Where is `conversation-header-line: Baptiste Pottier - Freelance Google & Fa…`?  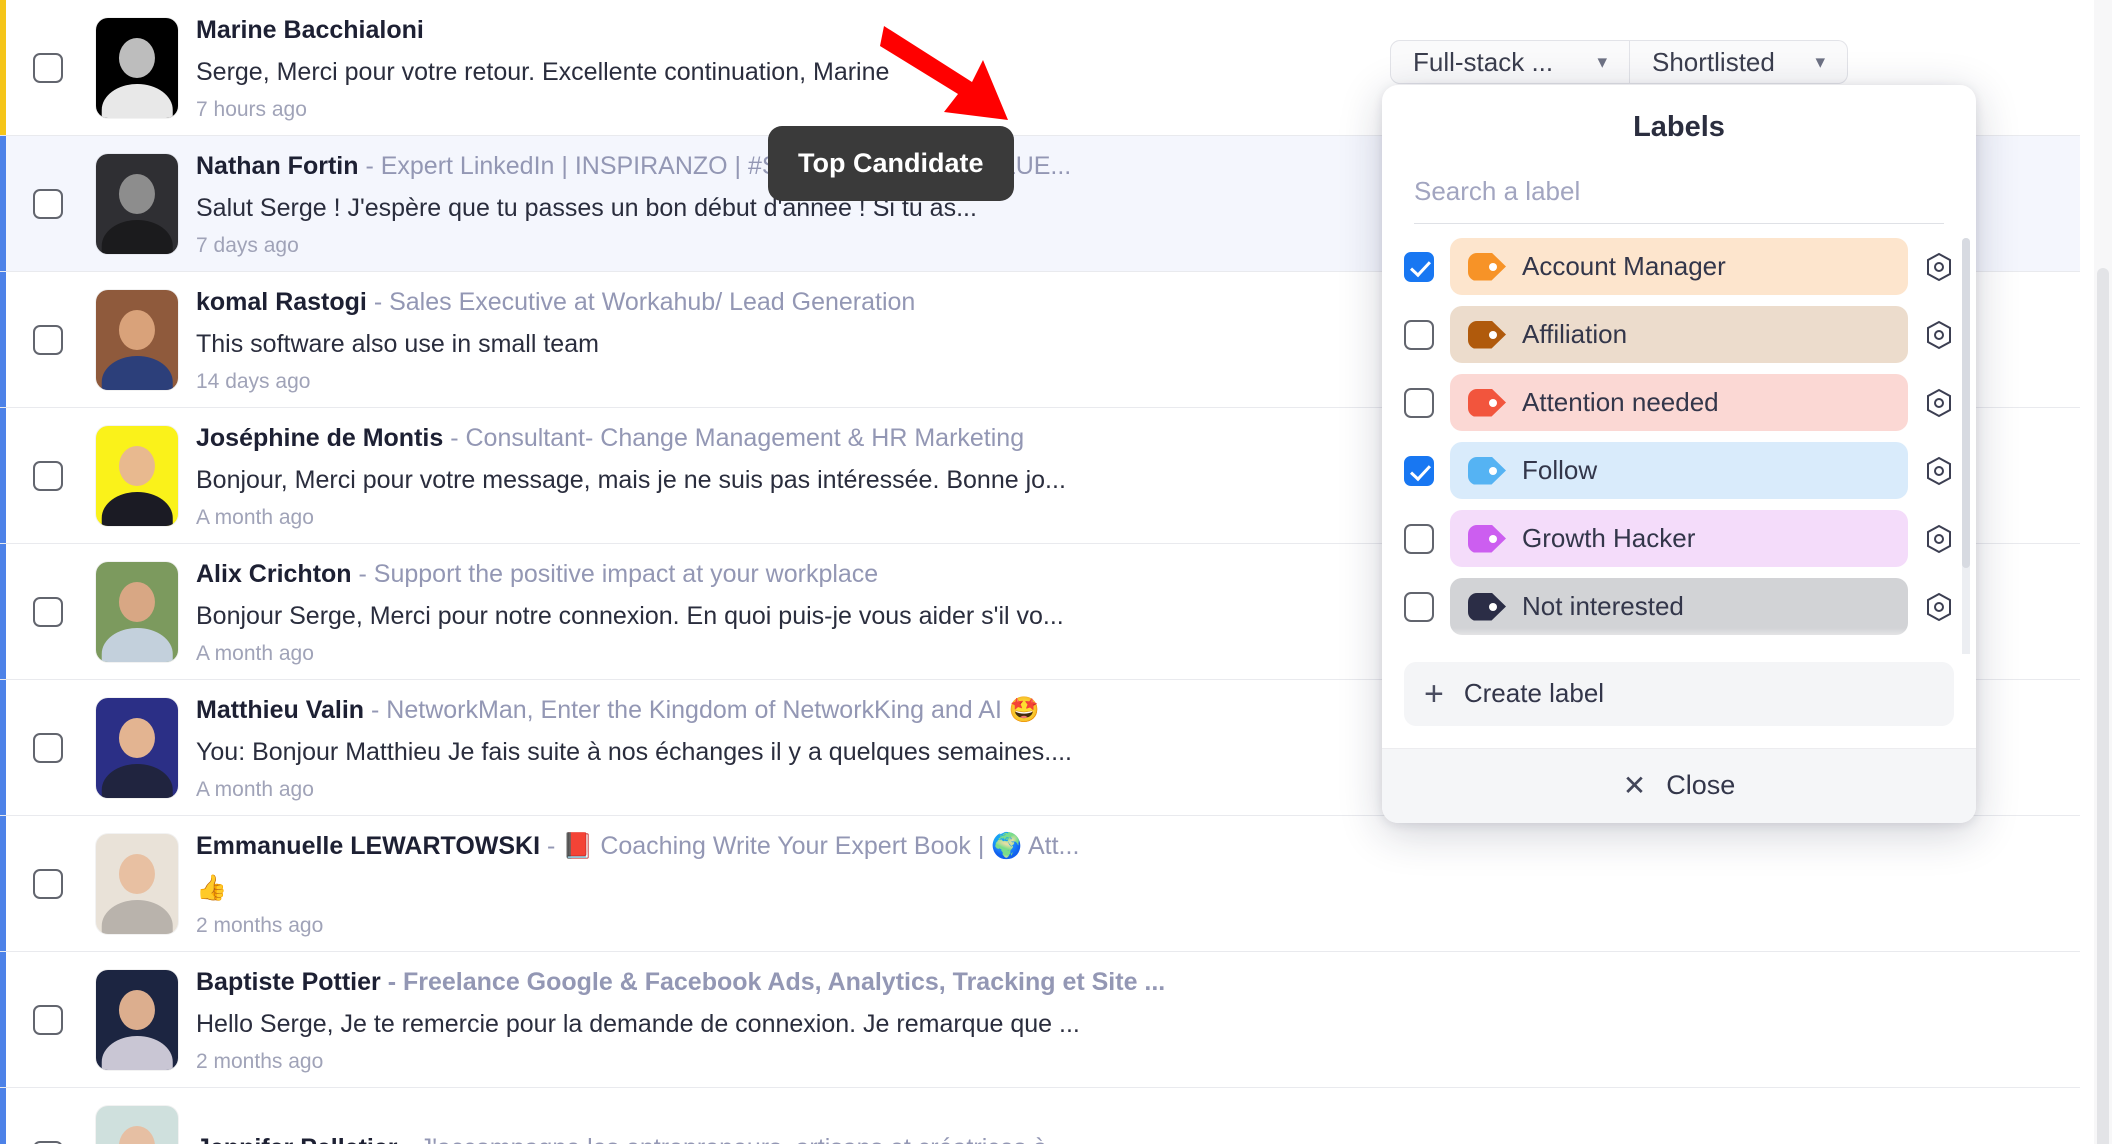 conversation-header-line: Baptiste Pottier - Freelance Google & Fa… is located at coordinates (979, 982).